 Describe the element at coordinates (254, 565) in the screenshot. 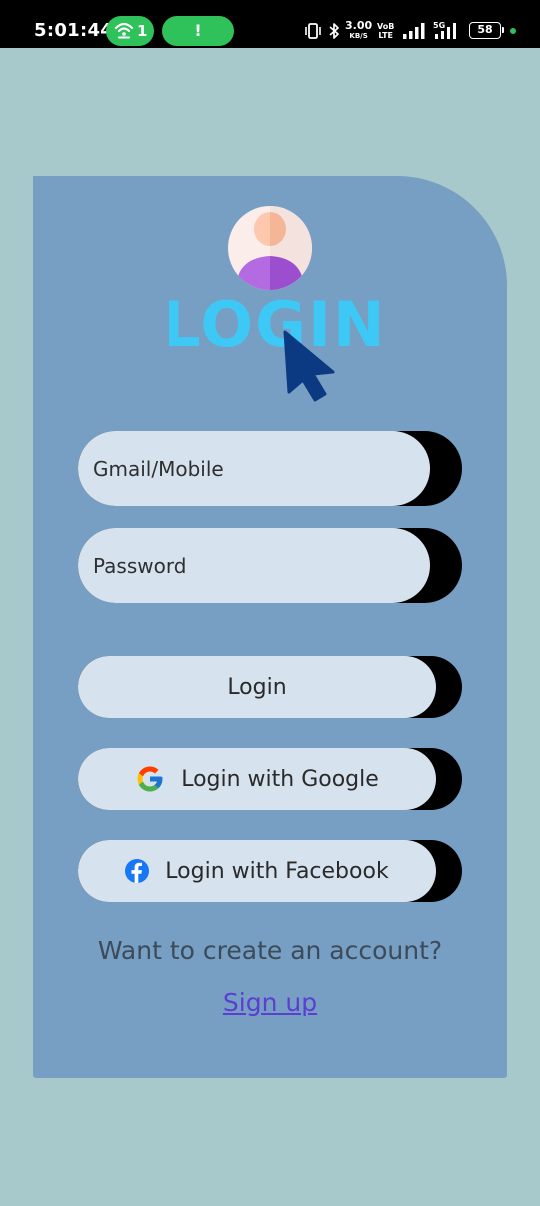

I see `password-input` at that location.